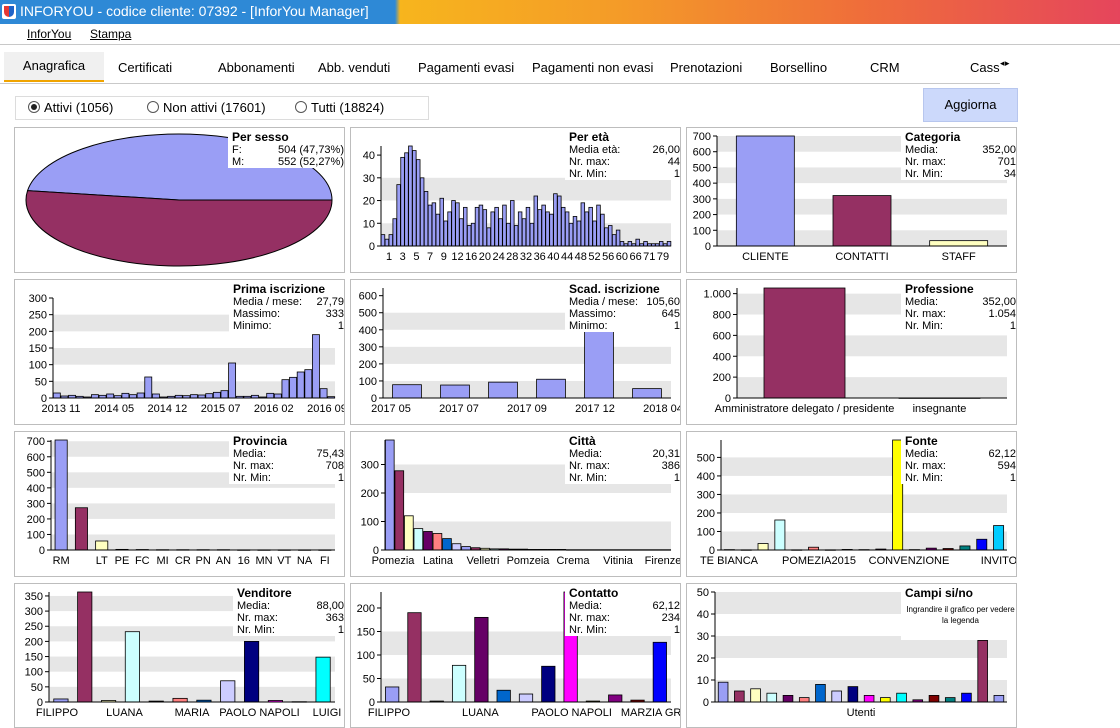 This screenshot has height=728, width=1120. Describe the element at coordinates (765, 257) in the screenshot. I see `x-tick-label: CLIENTE` at that location.